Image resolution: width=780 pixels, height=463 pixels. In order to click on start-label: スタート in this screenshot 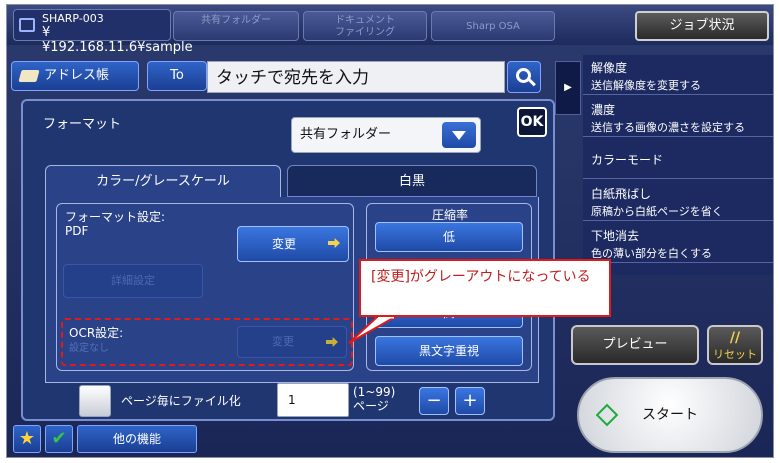, I will do `click(670, 415)`.